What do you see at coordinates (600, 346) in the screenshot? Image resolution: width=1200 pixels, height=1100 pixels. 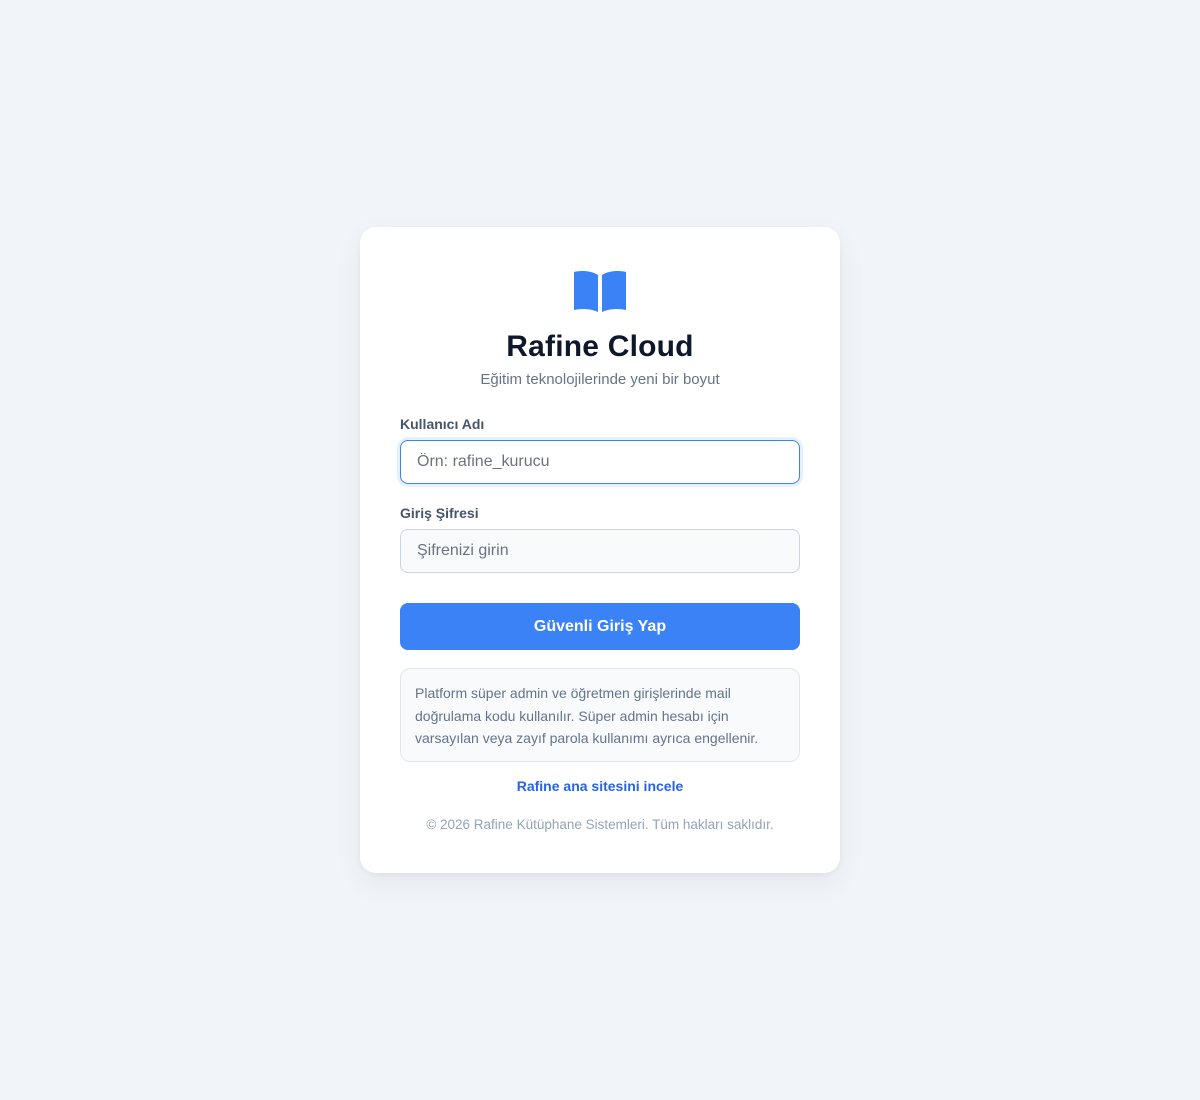 I see `app-title: Rafine Cloud` at bounding box center [600, 346].